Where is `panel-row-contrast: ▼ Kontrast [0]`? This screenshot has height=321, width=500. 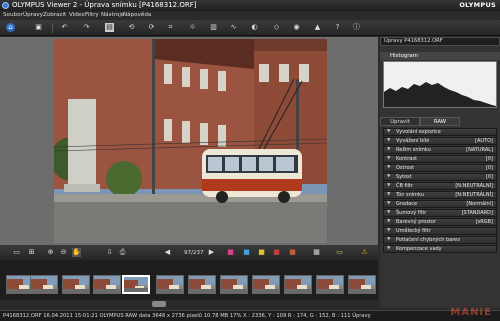
panel-row-contrast: ▼ Kontrast [0] is located at coordinates (440, 159).